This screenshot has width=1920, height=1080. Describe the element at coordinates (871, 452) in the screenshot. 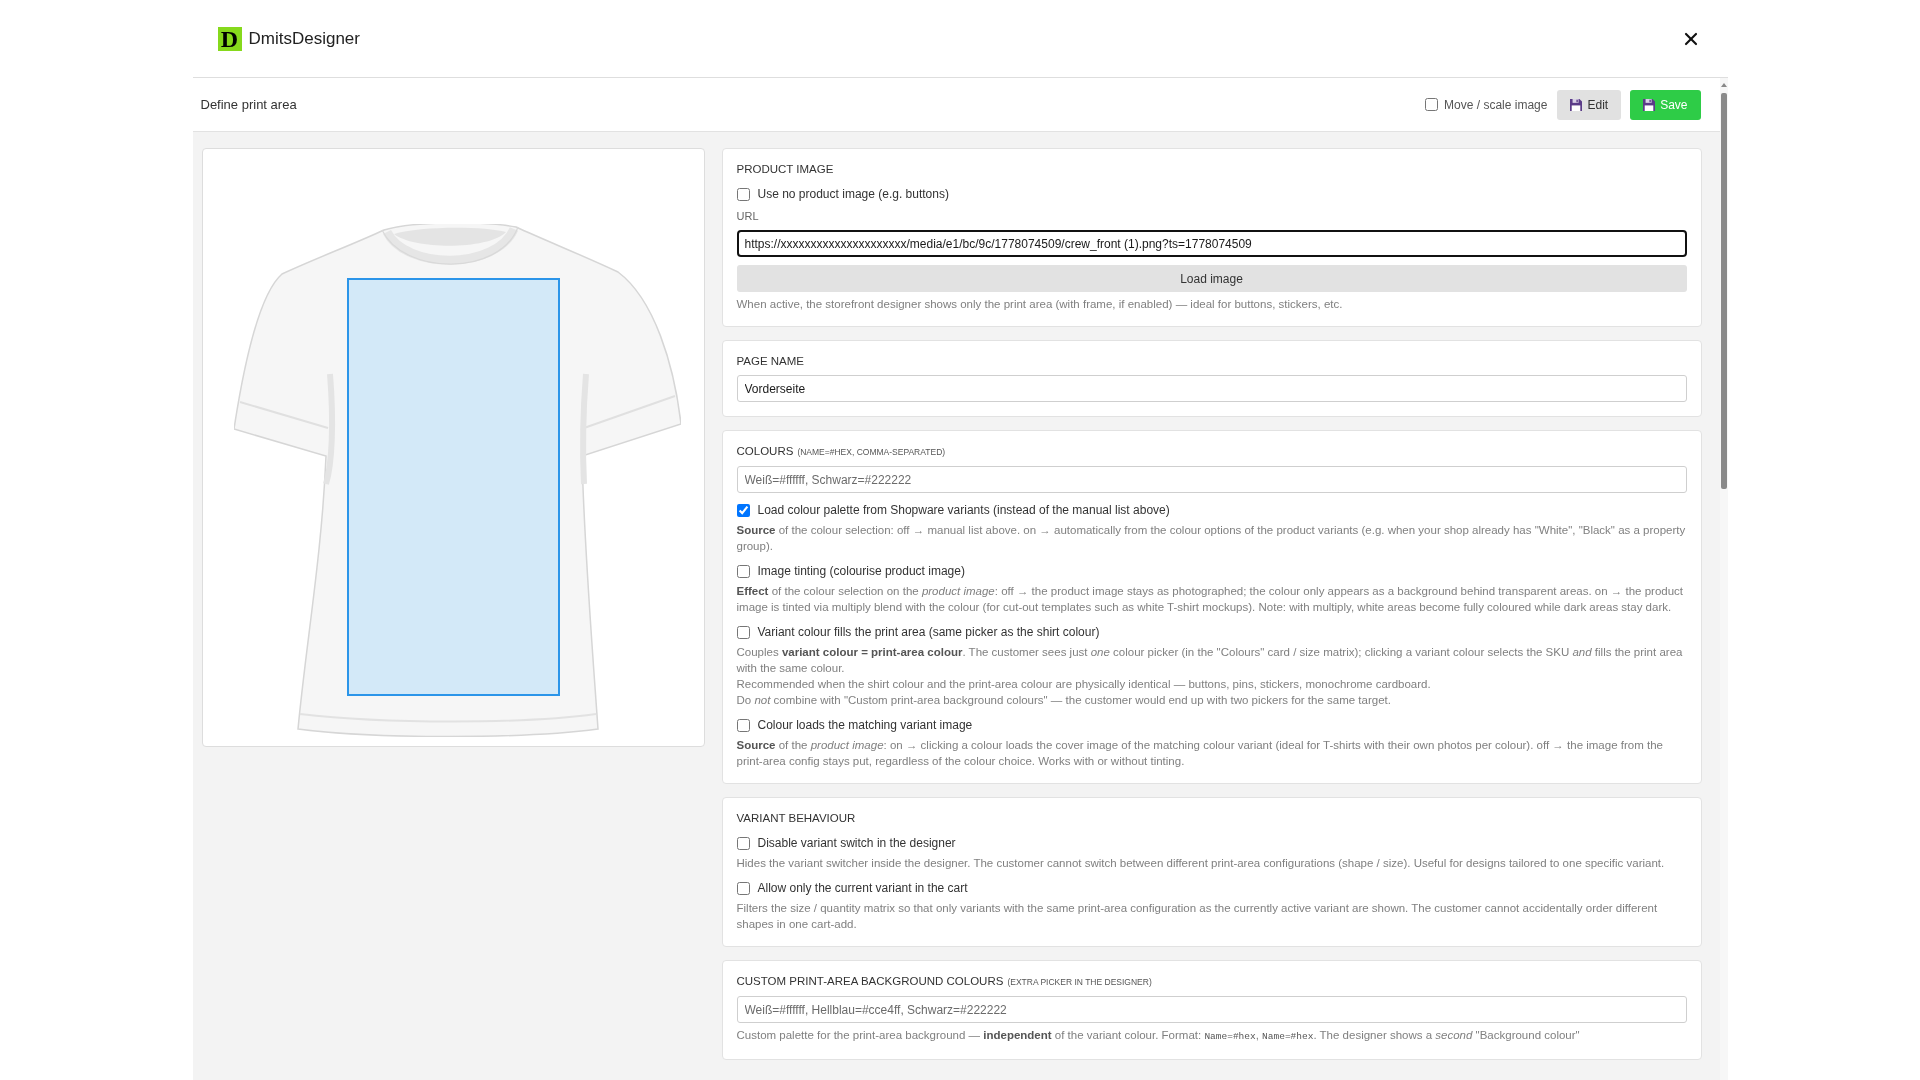

I see `section-note: (NAME=#HEX, COMMA-SEPARATED)` at that location.